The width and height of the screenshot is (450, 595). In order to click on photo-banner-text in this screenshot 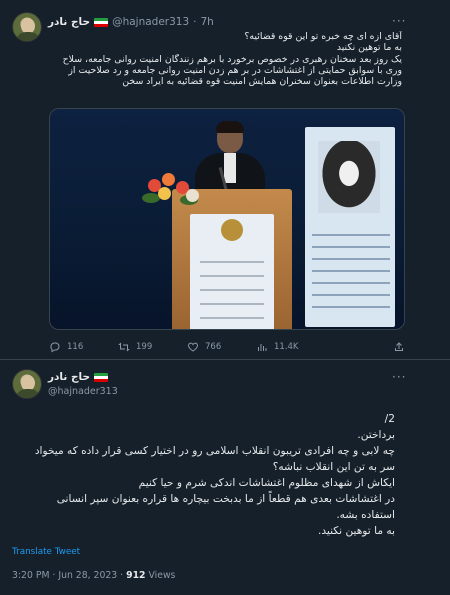, I will do `click(351, 269)`.